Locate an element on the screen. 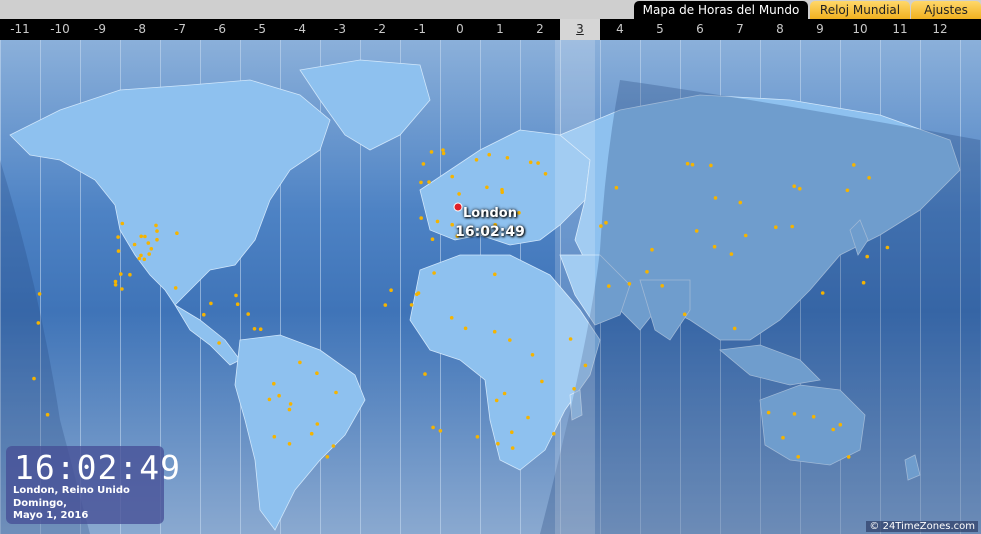 This screenshot has width=981, height=534. timezone-offset-4: 4 is located at coordinates (620, 29).